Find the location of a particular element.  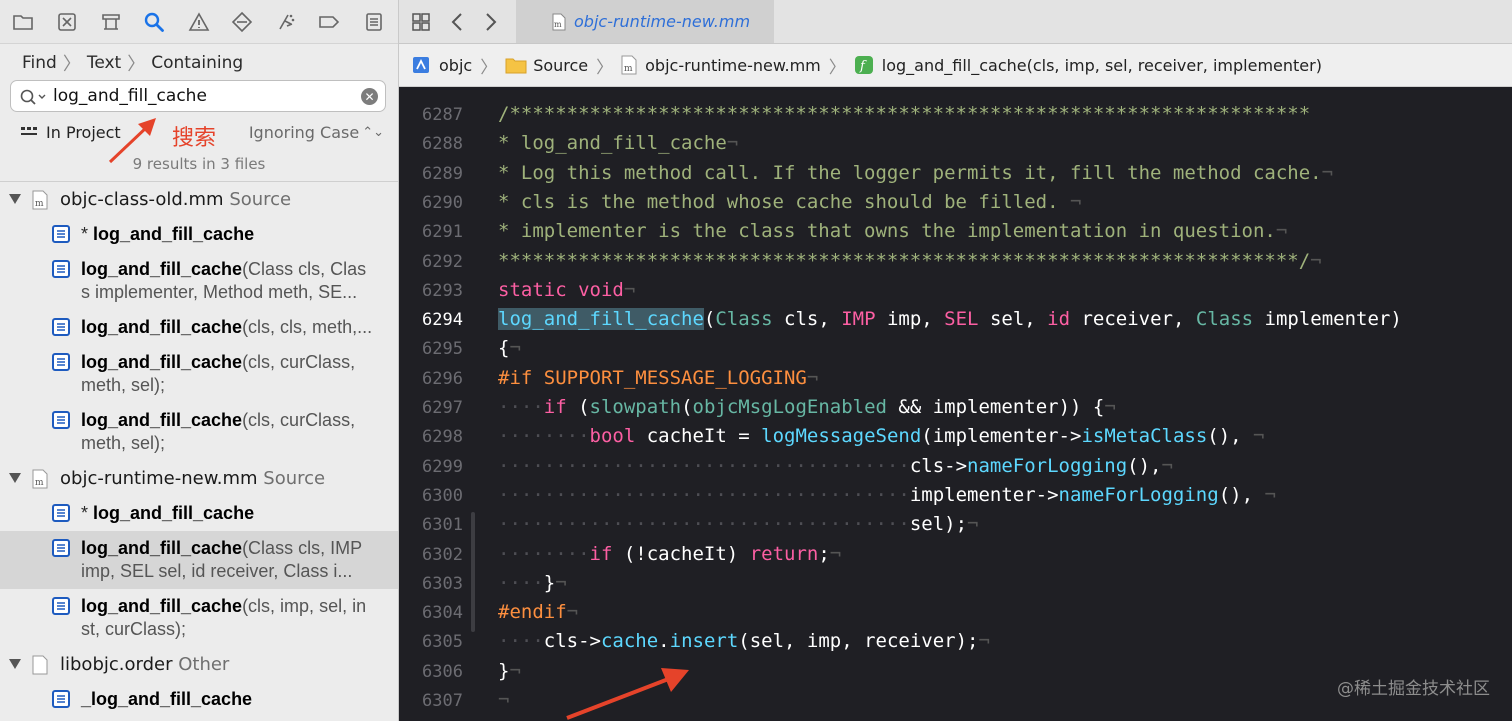

line-number: 6292 is located at coordinates (442, 261).